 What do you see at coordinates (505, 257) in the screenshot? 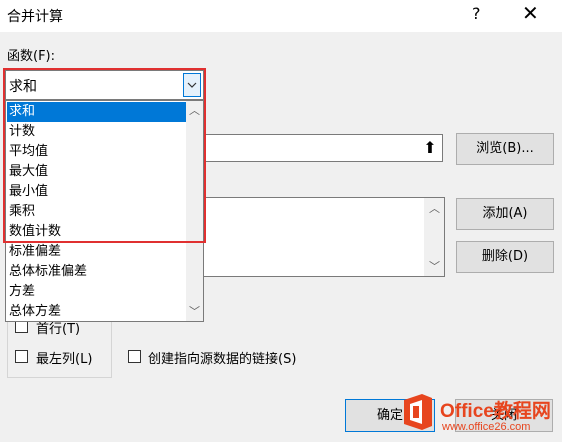
I see `delete-button: 删除(D)` at bounding box center [505, 257].